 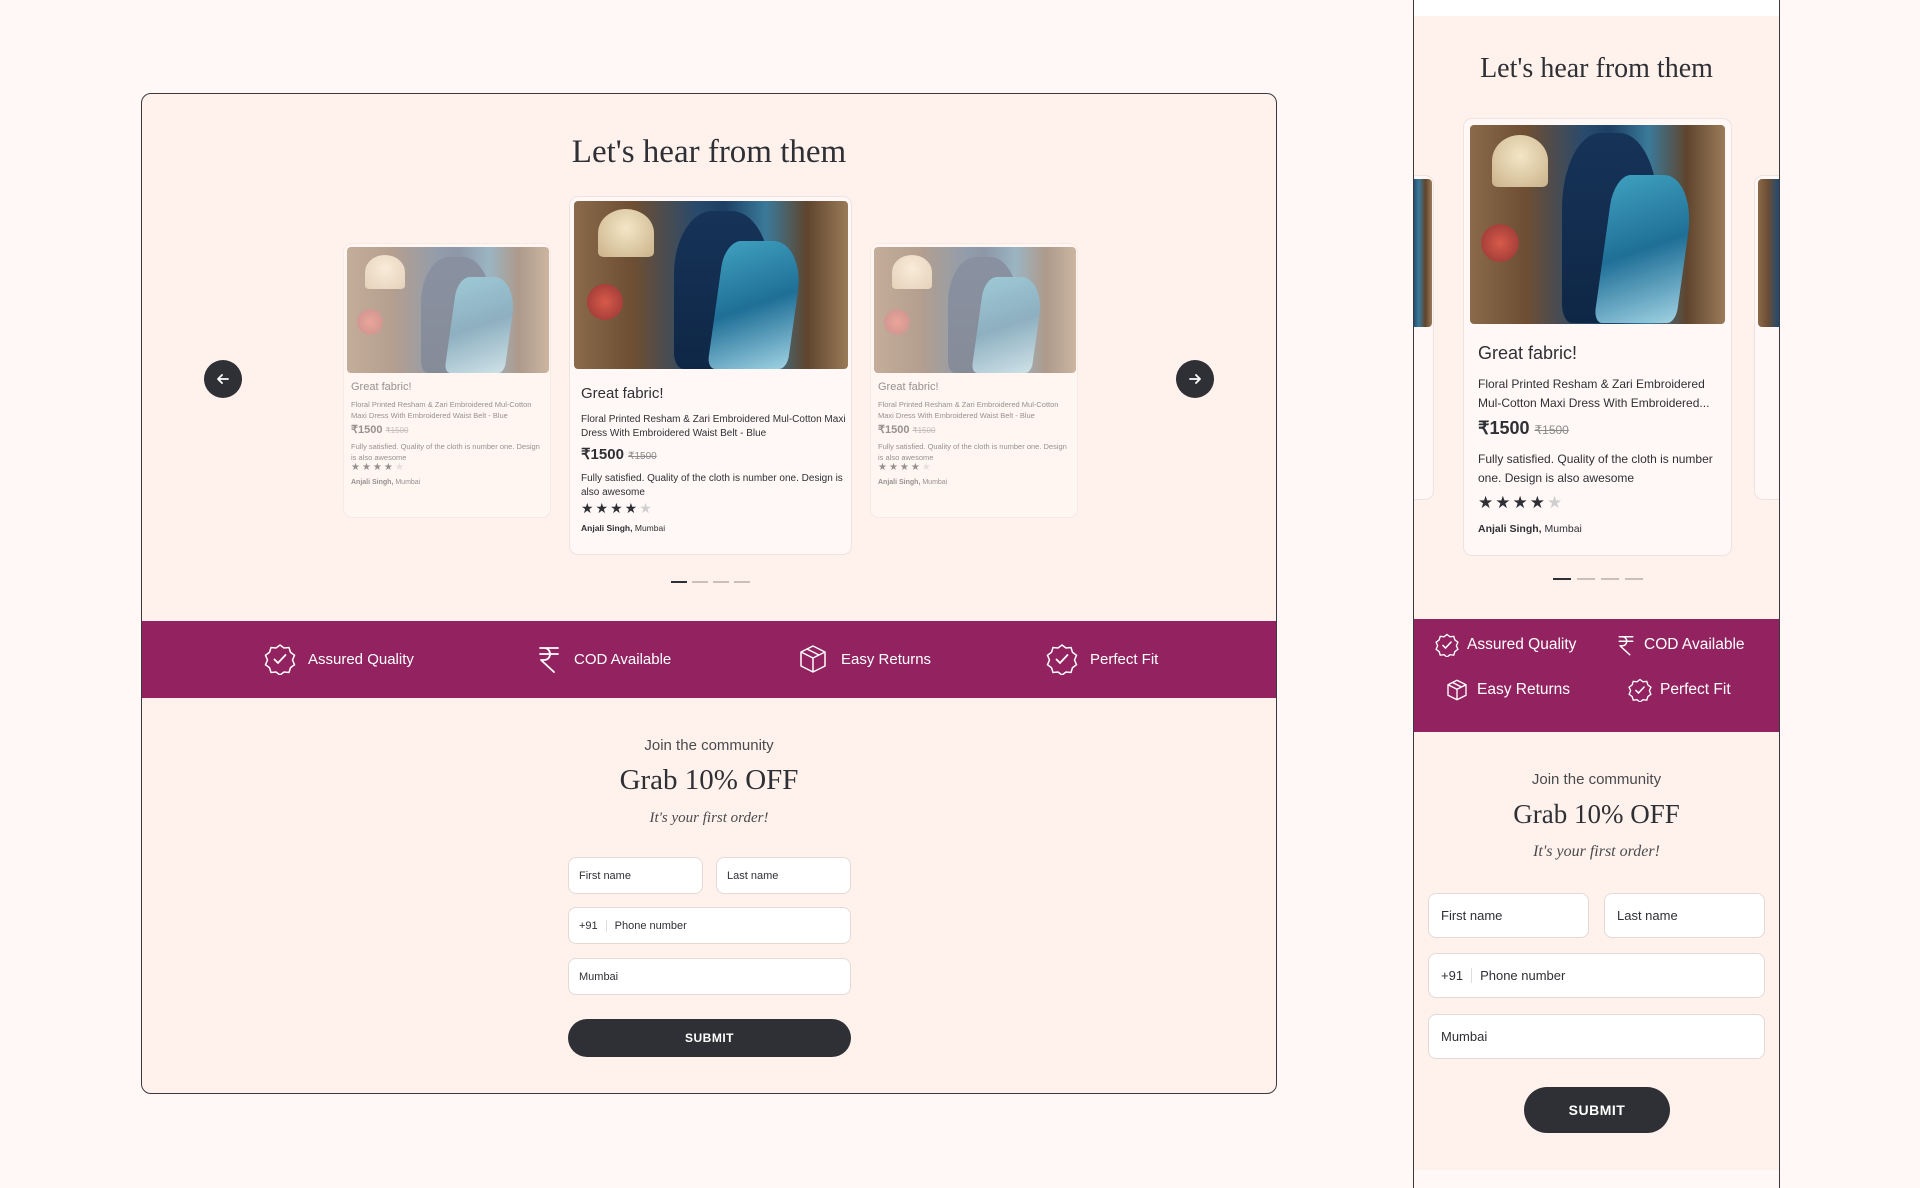 What do you see at coordinates (1766, 337) in the screenshot?
I see `review-card-next-peek` at bounding box center [1766, 337].